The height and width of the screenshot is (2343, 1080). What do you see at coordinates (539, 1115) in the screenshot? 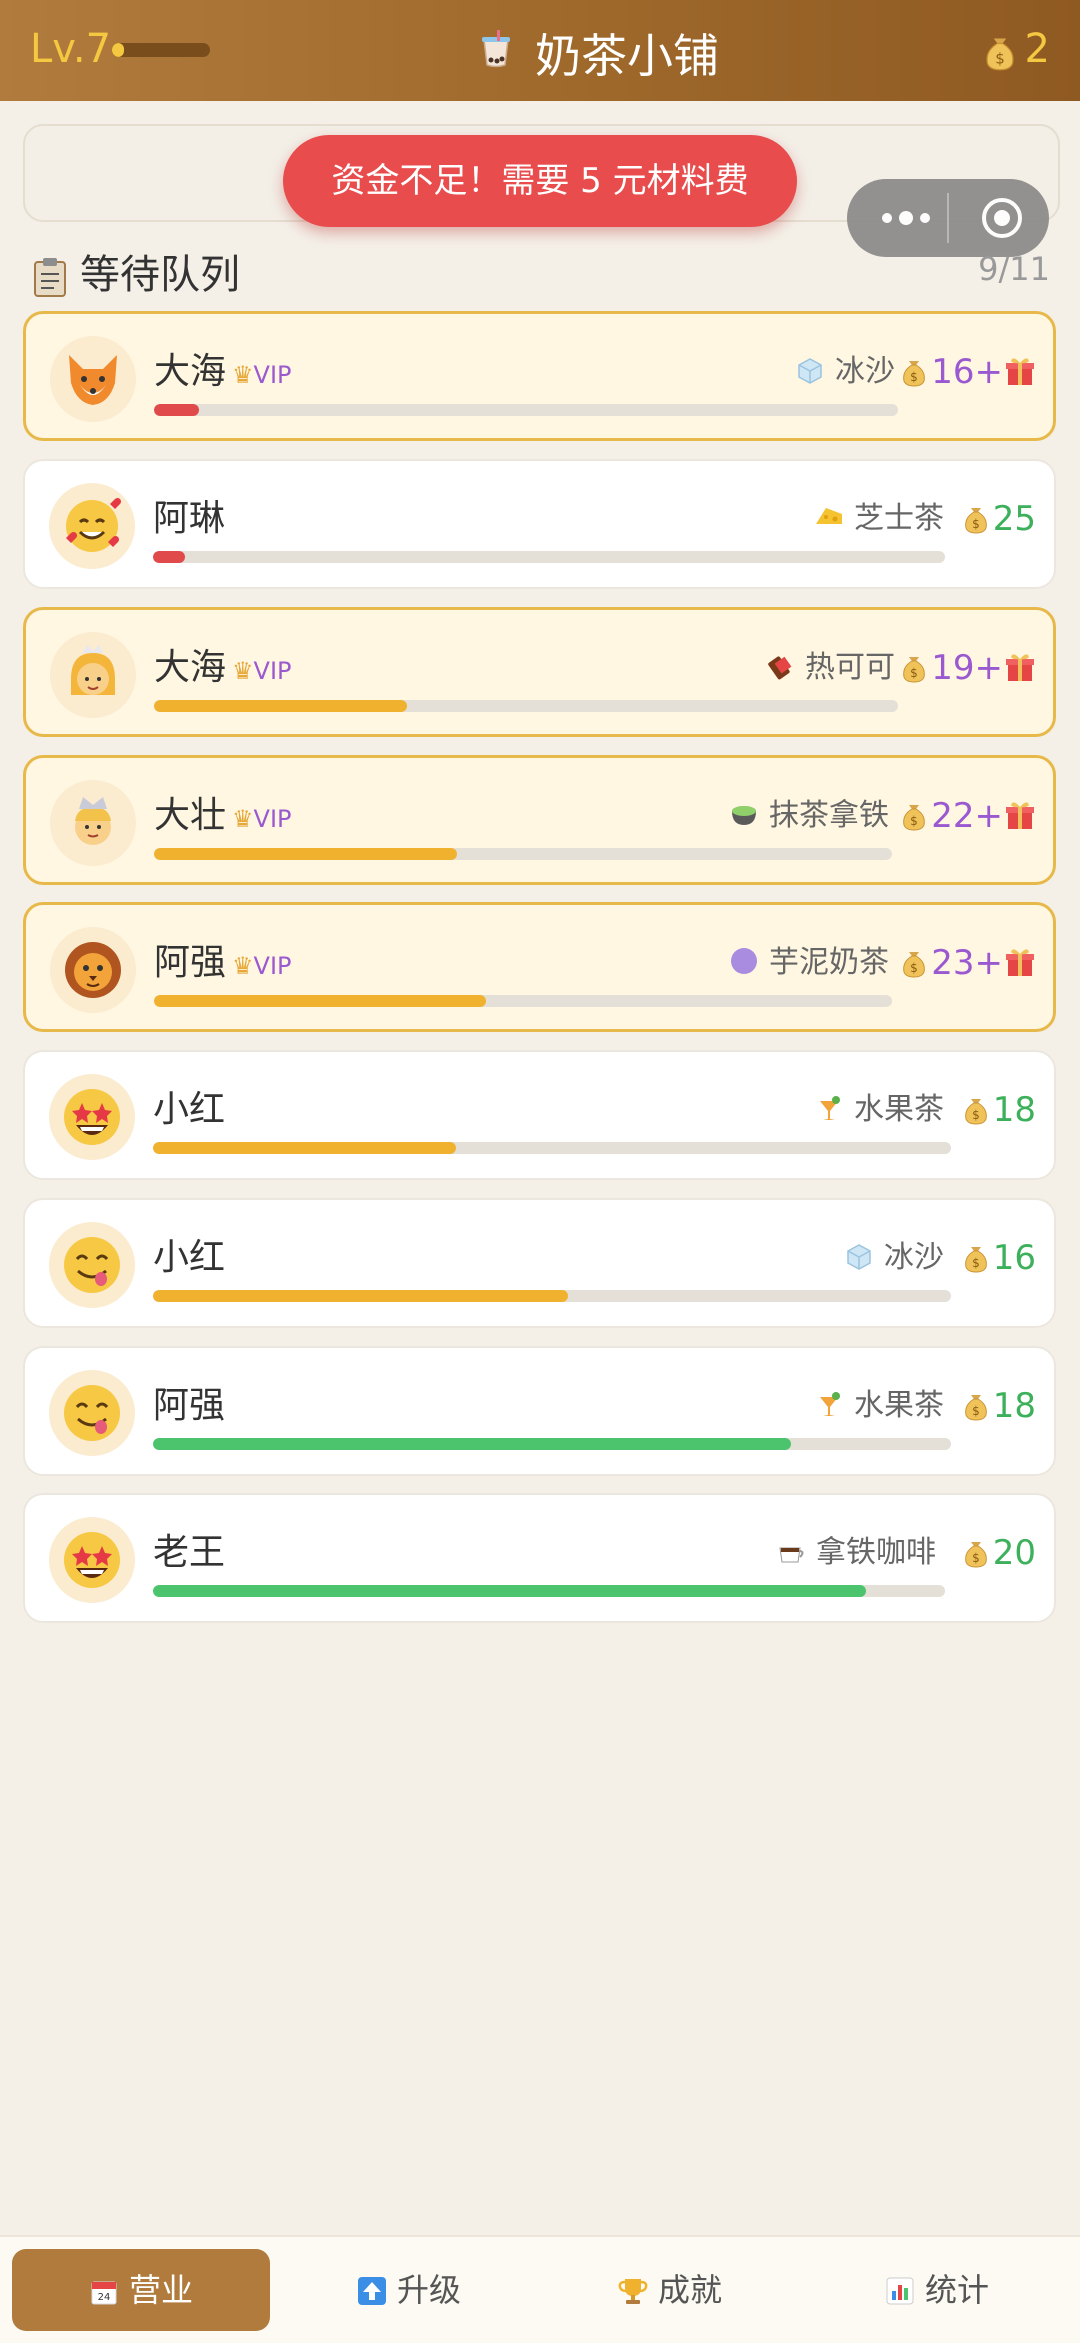
I see `customer-card: 小红 水果茶 $18` at bounding box center [539, 1115].